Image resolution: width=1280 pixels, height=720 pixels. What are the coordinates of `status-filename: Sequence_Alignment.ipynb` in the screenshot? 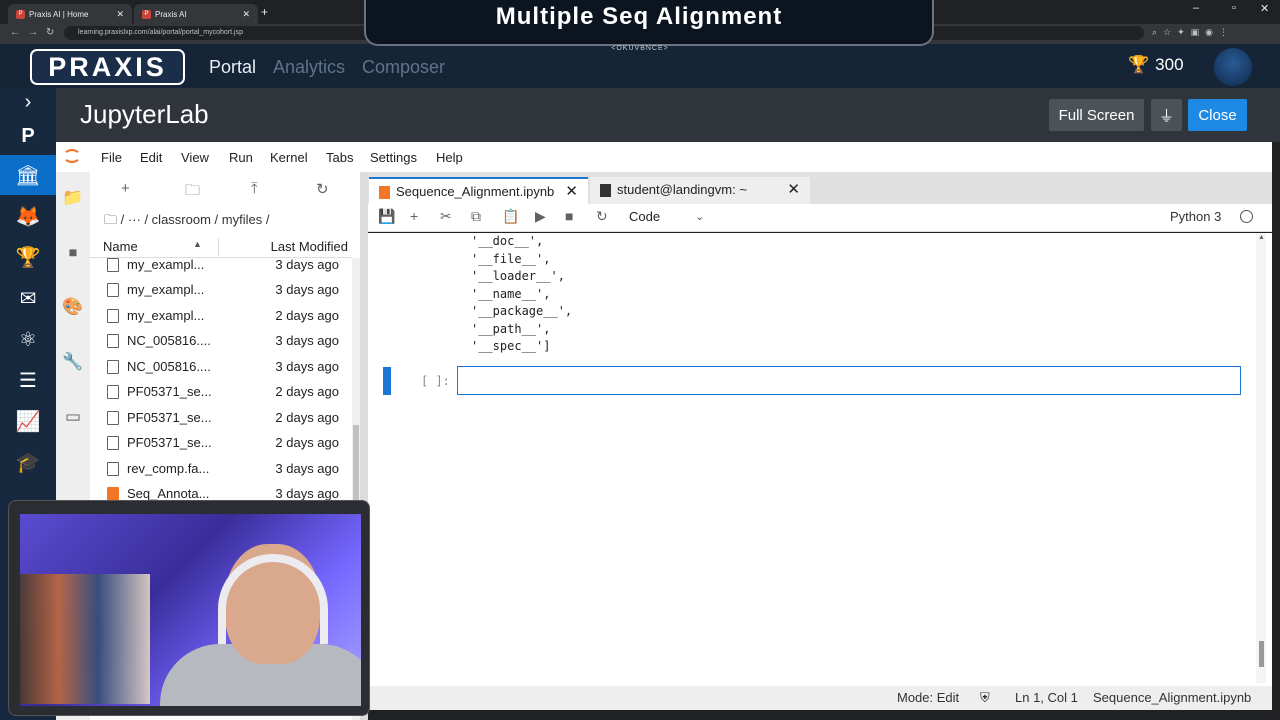 It's located at (1172, 697).